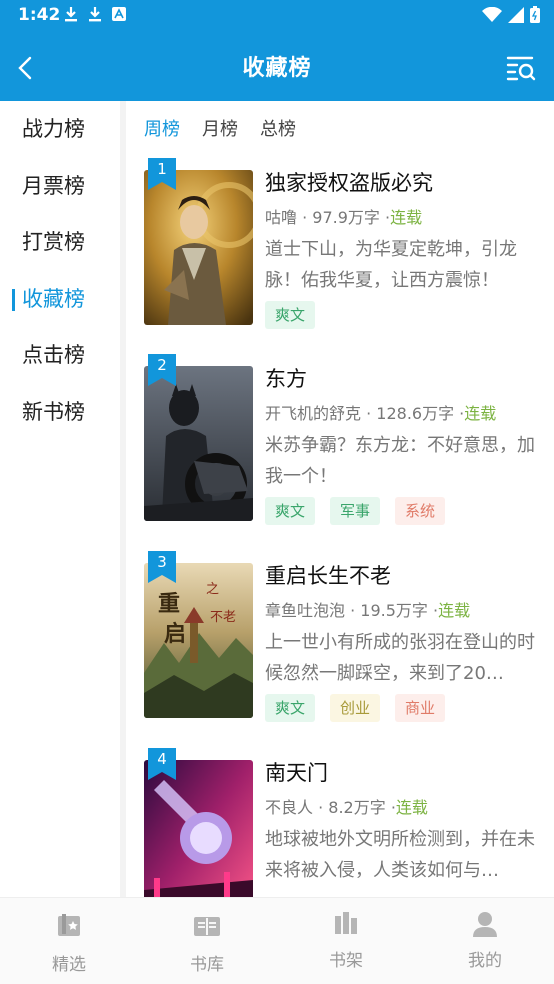 The height and width of the screenshot is (984, 554). Describe the element at coordinates (277, 50) in the screenshot. I see `app-bar: 1:42 收藏榜` at that location.